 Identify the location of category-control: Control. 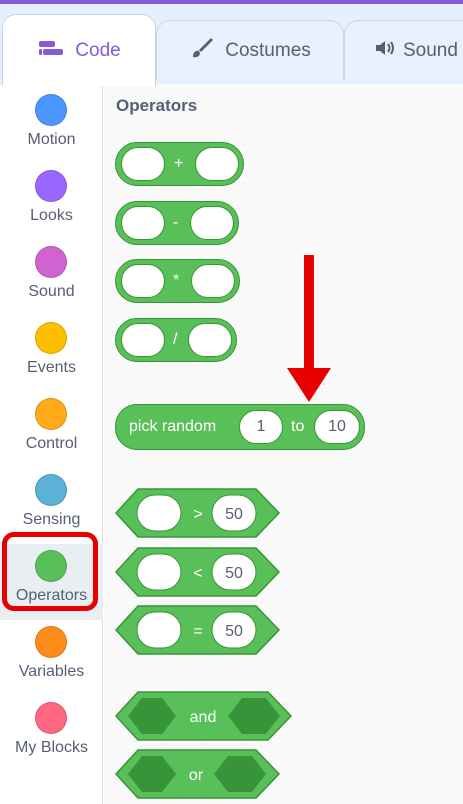
(51, 430).